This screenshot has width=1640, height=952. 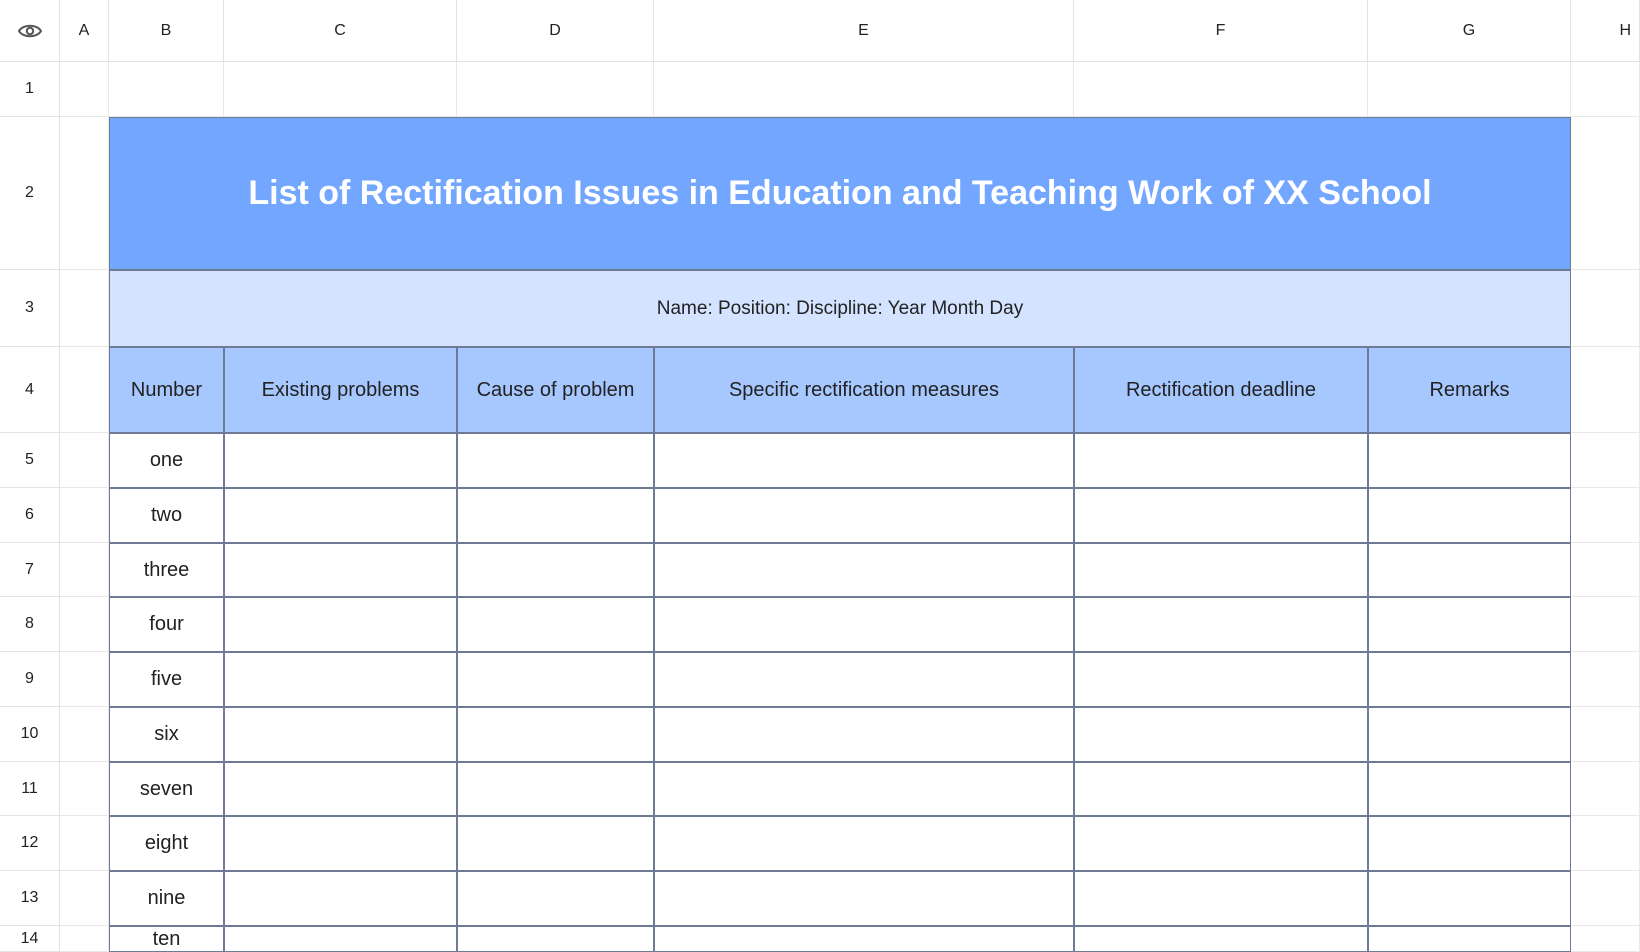 What do you see at coordinates (84, 898) in the screenshot?
I see `cell-a13` at bounding box center [84, 898].